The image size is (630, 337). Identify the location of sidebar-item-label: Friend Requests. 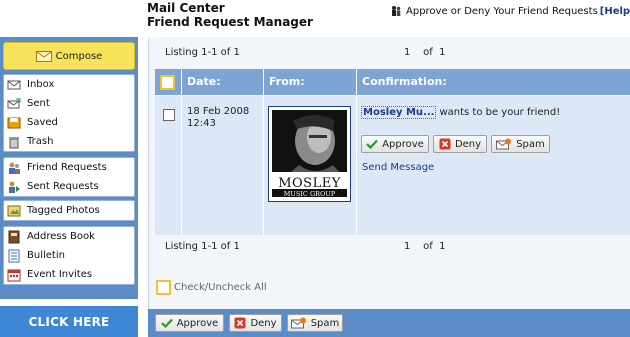
(67, 167).